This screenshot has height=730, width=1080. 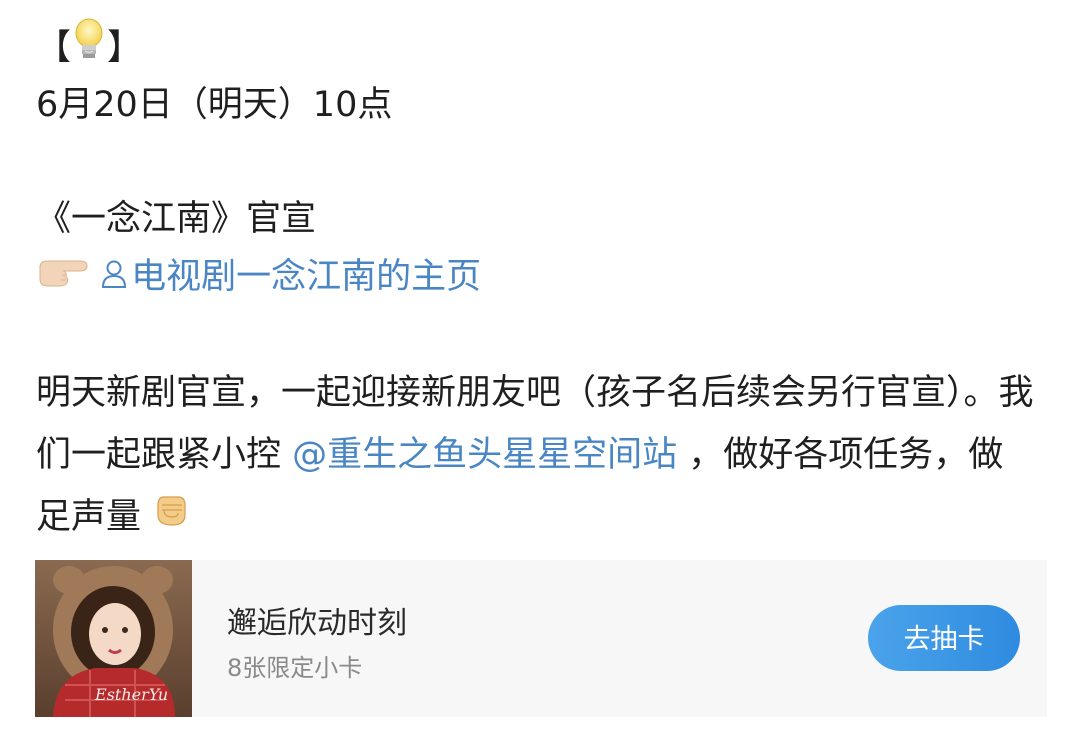 I want to click on show-title: 《一念江南》官宣, so click(x=176, y=219).